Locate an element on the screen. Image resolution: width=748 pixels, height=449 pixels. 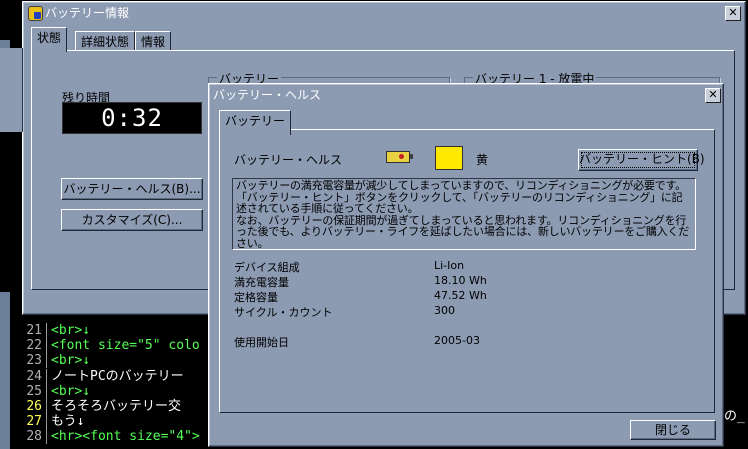
battery-app-icon is located at coordinates (35, 13).